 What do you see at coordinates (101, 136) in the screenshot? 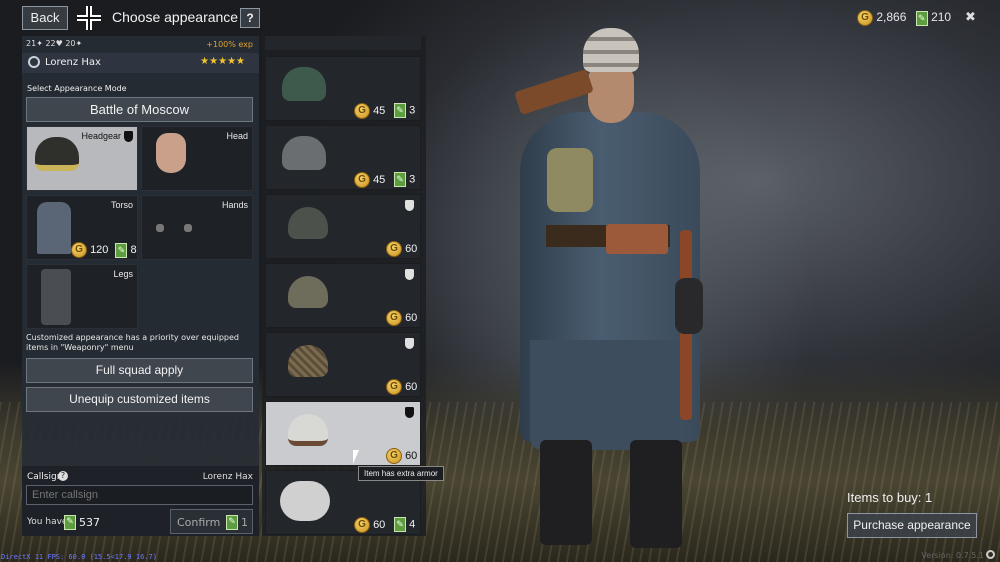
I see `slot-headgear-label: Headgear` at bounding box center [101, 136].